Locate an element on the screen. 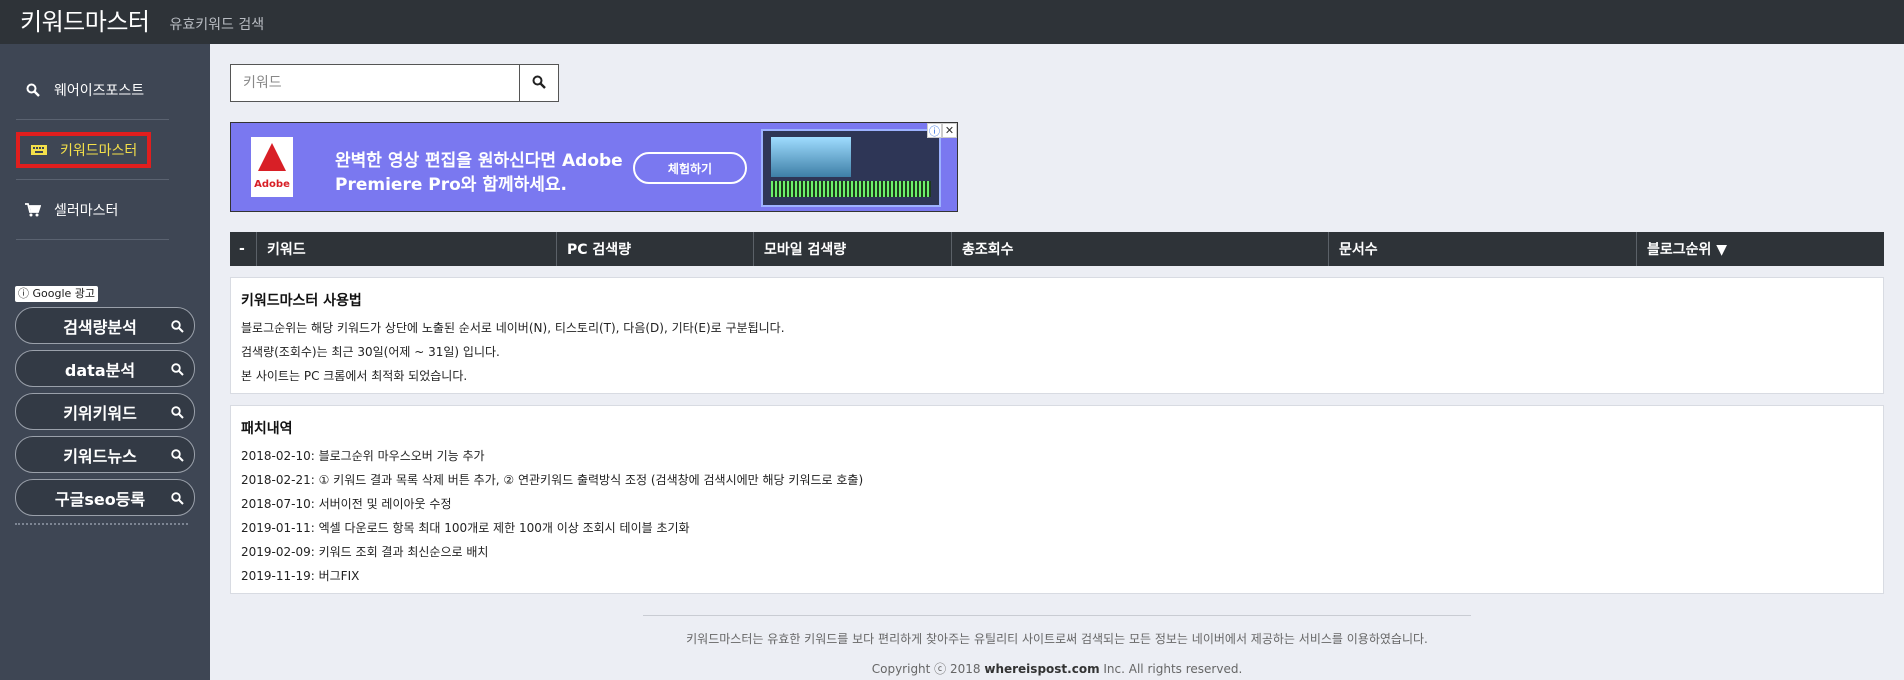  search-bar is located at coordinates (394, 83).